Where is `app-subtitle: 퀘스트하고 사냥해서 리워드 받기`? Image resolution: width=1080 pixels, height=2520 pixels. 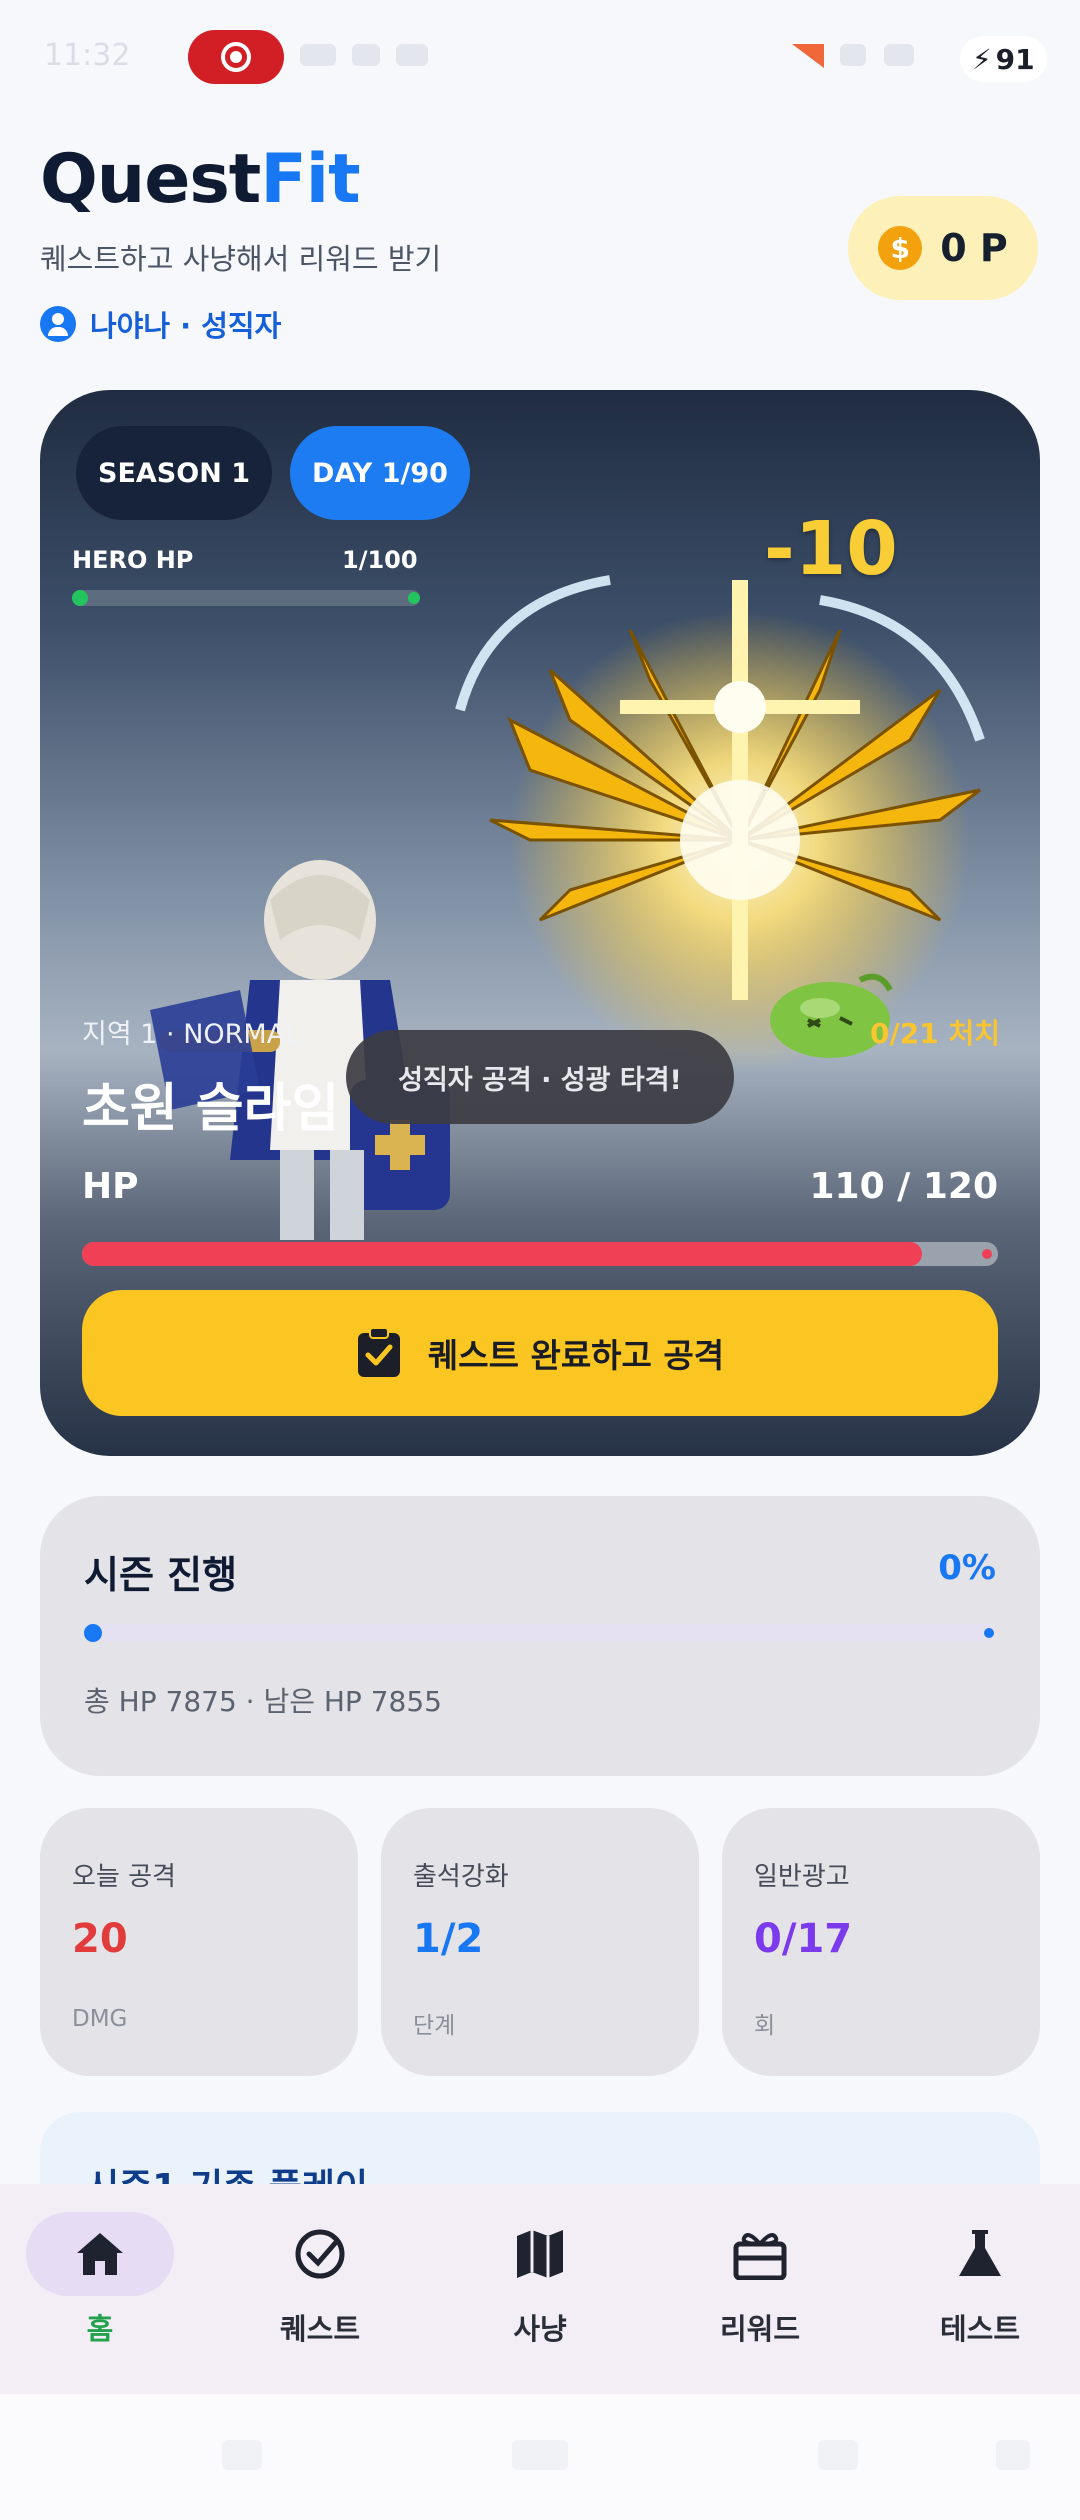
app-subtitle: 퀘스트하고 사냥해서 리워드 받기 is located at coordinates (241, 259).